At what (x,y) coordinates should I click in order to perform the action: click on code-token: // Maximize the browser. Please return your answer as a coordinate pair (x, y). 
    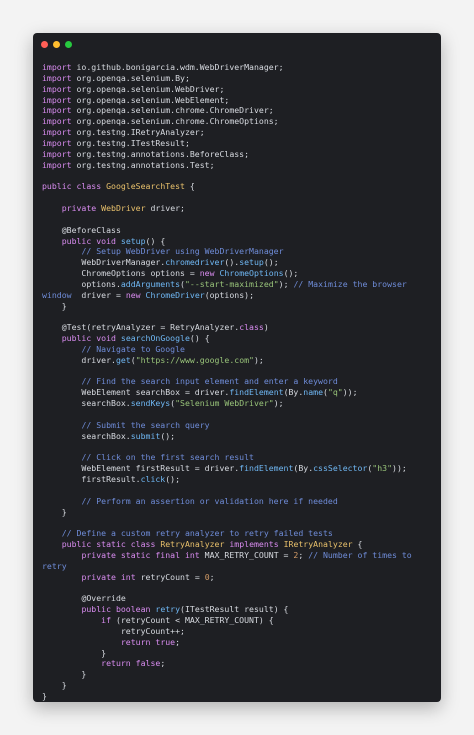
    Looking at the image, I should click on (350, 283).